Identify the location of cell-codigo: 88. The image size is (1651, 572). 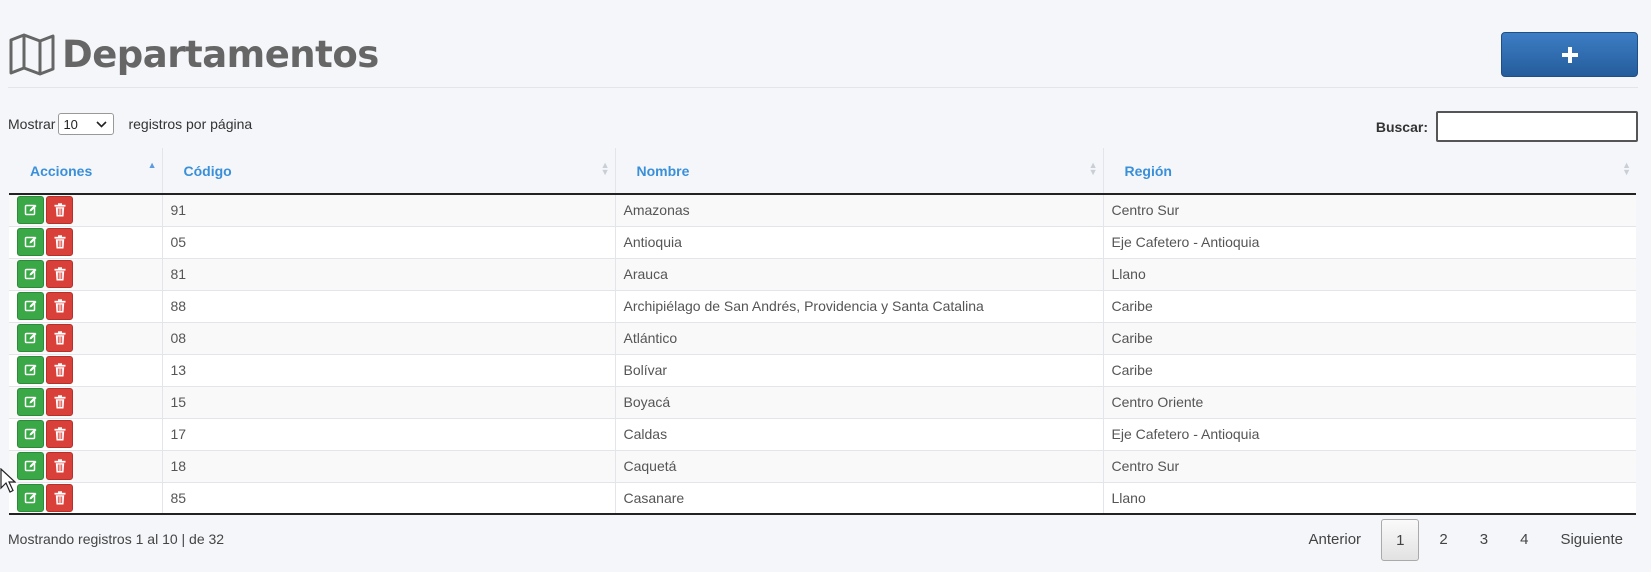
(389, 306).